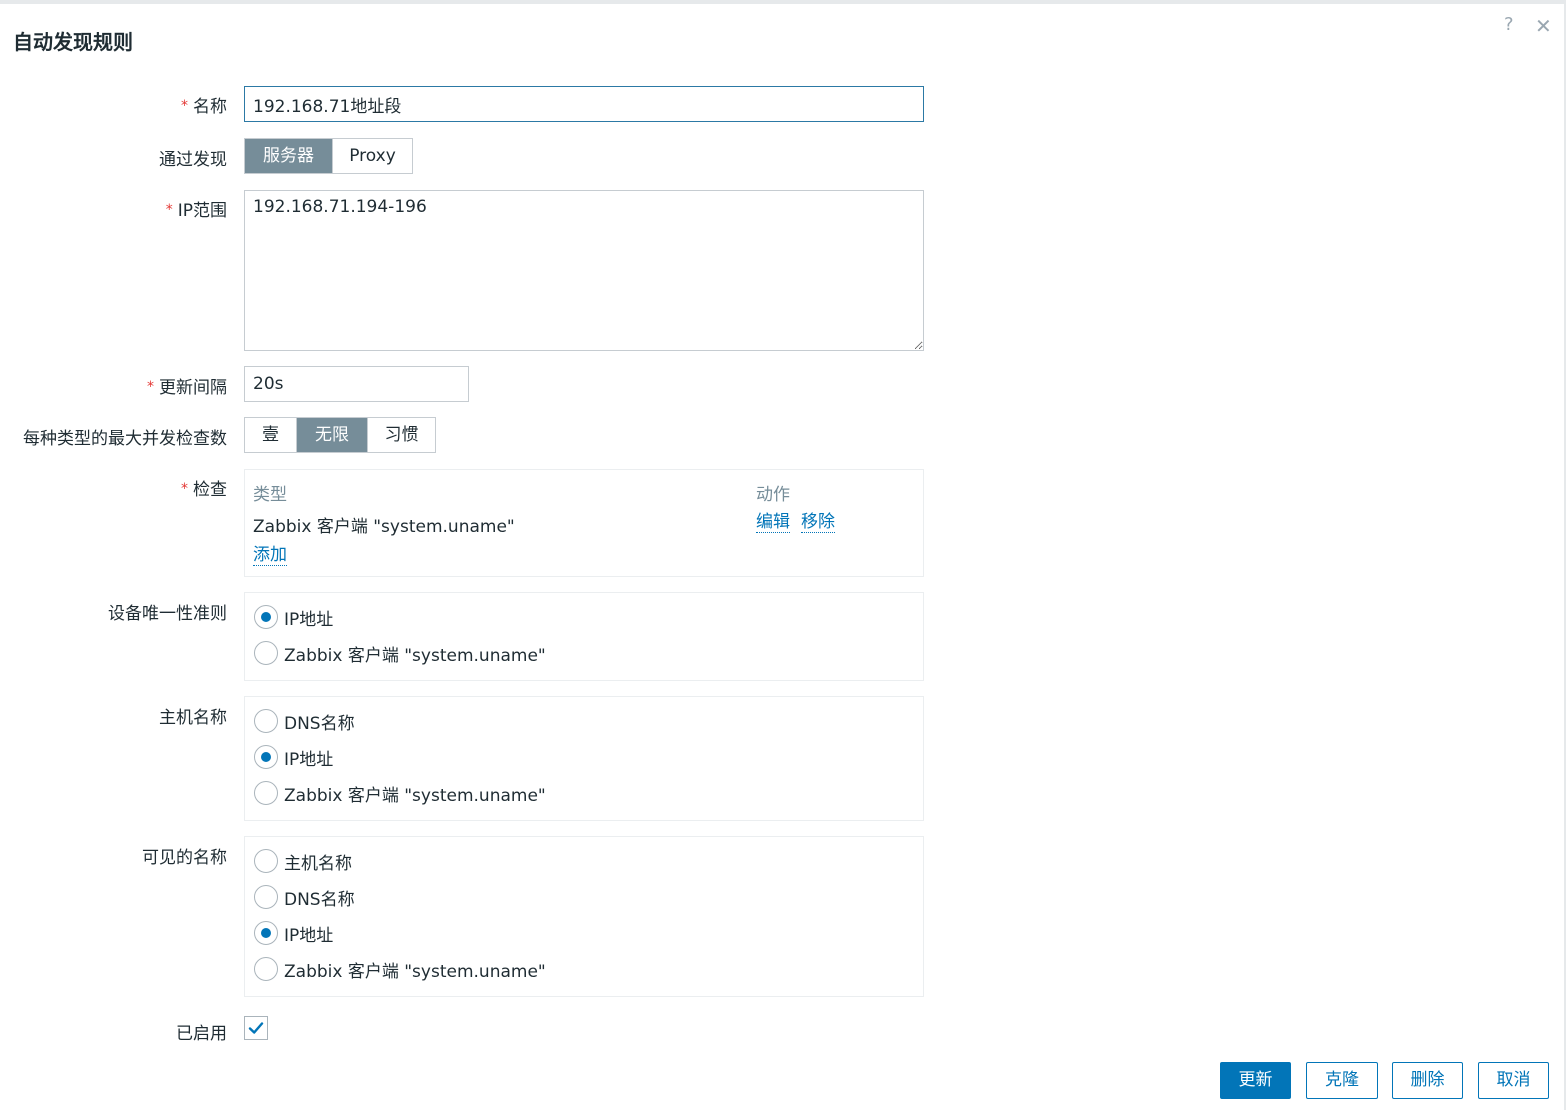 The height and width of the screenshot is (1110, 1566). I want to click on host-name-radio-group: DNS名称 IP地址 Zabbix 客户端 "system.uname", so click(584, 758).